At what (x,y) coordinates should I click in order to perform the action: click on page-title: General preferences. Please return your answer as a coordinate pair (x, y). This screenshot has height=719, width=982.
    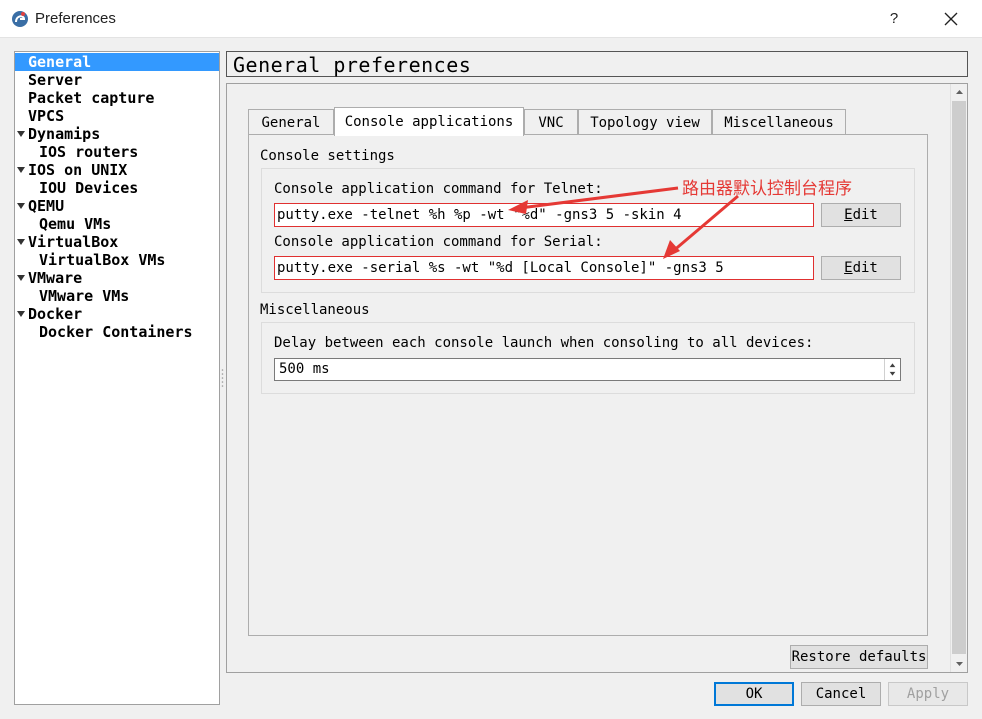
    Looking at the image, I should click on (352, 65).